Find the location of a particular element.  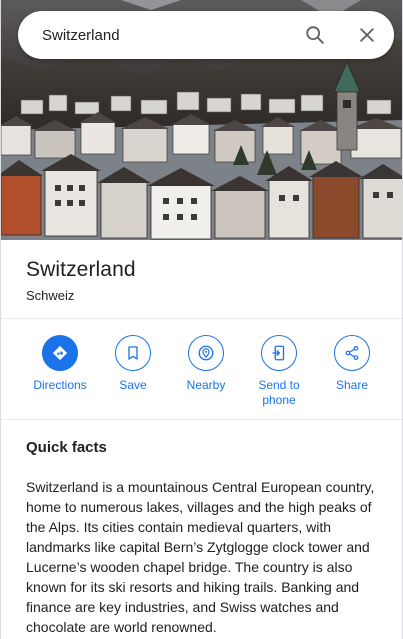

place-subtitle: Schweiz is located at coordinates (50, 295).